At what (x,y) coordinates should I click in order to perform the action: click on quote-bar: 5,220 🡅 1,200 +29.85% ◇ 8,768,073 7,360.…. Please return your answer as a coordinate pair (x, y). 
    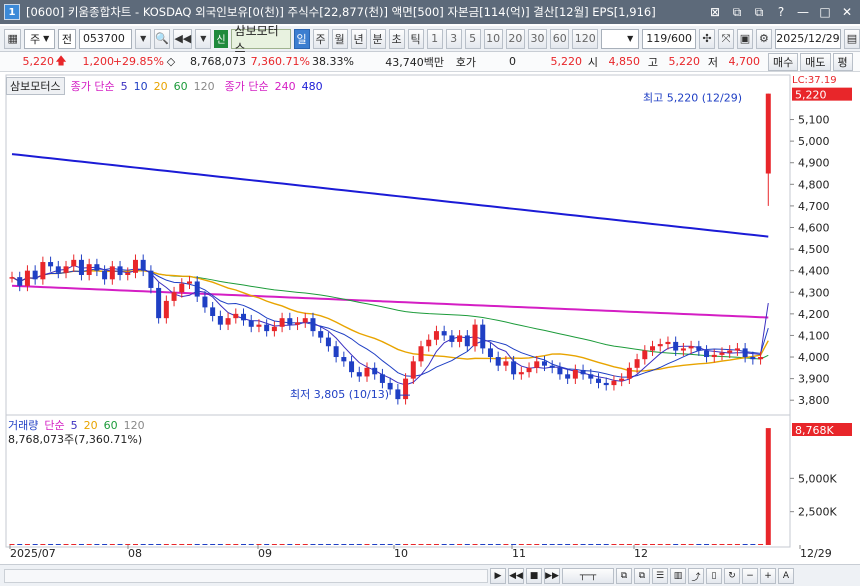
    Looking at the image, I should click on (430, 62).